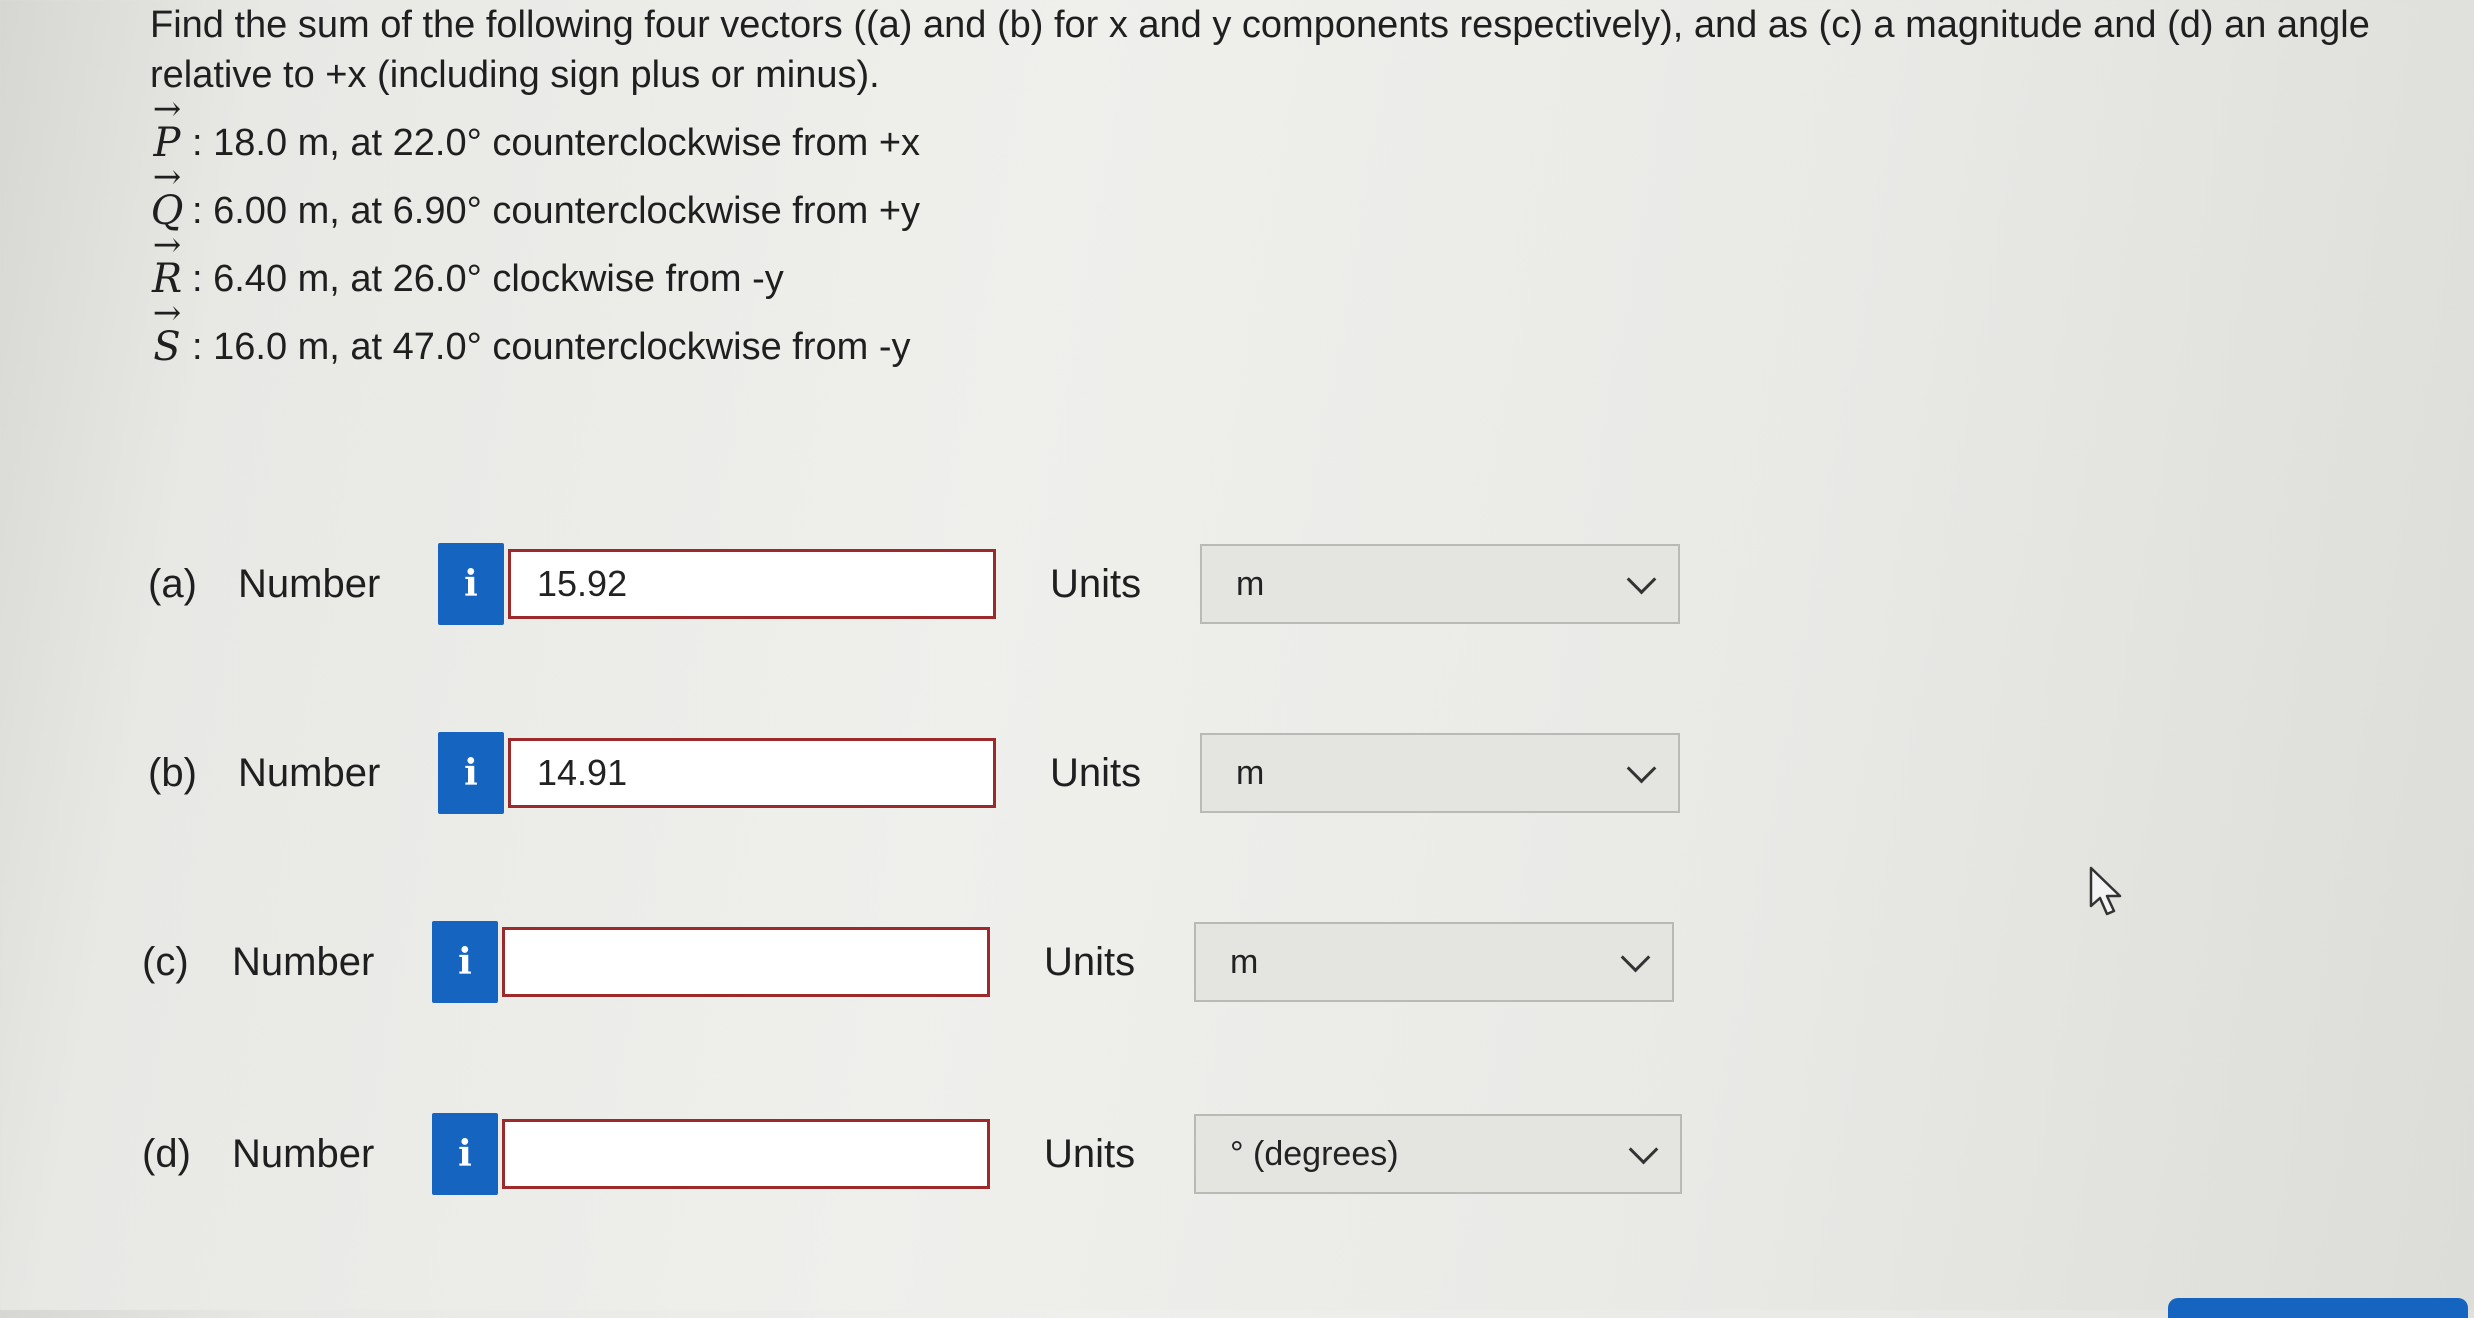  I want to click on units-select-d: ° (degrees), so click(1438, 1154).